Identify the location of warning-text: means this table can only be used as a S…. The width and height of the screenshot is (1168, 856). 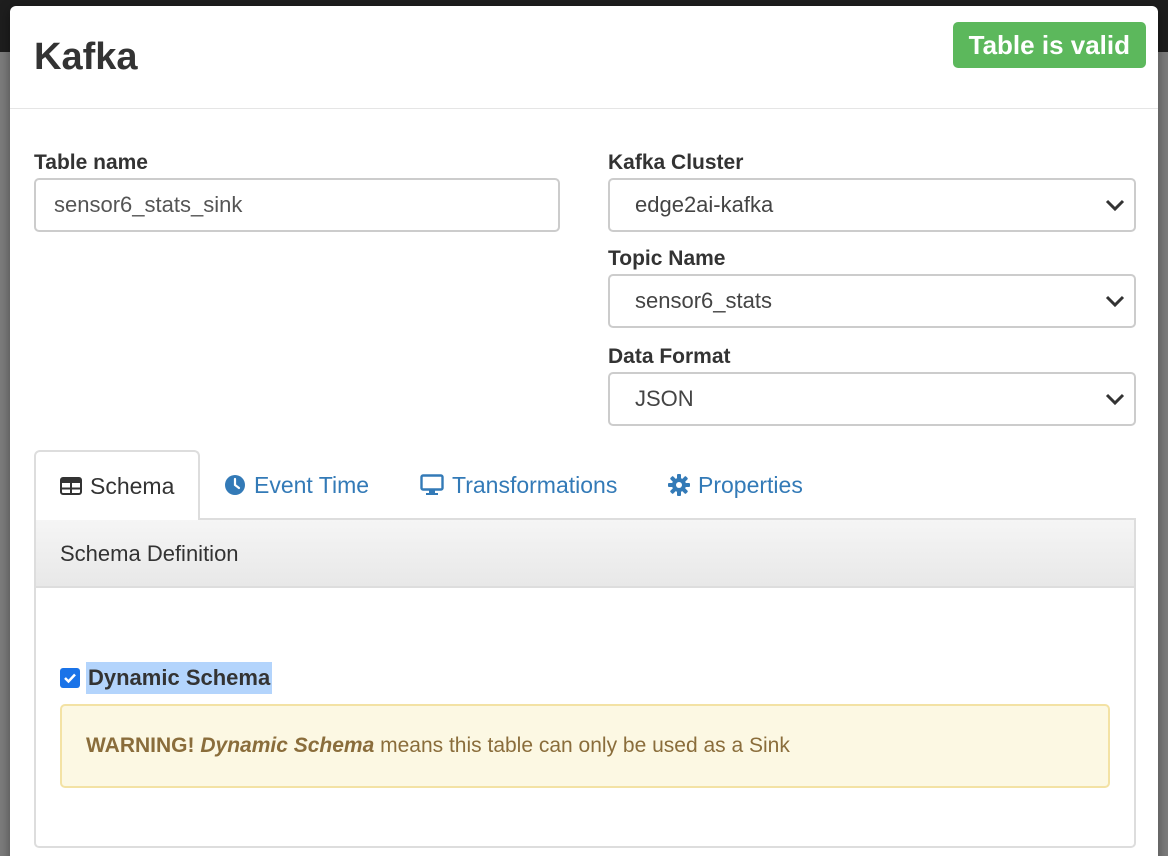
(582, 745).